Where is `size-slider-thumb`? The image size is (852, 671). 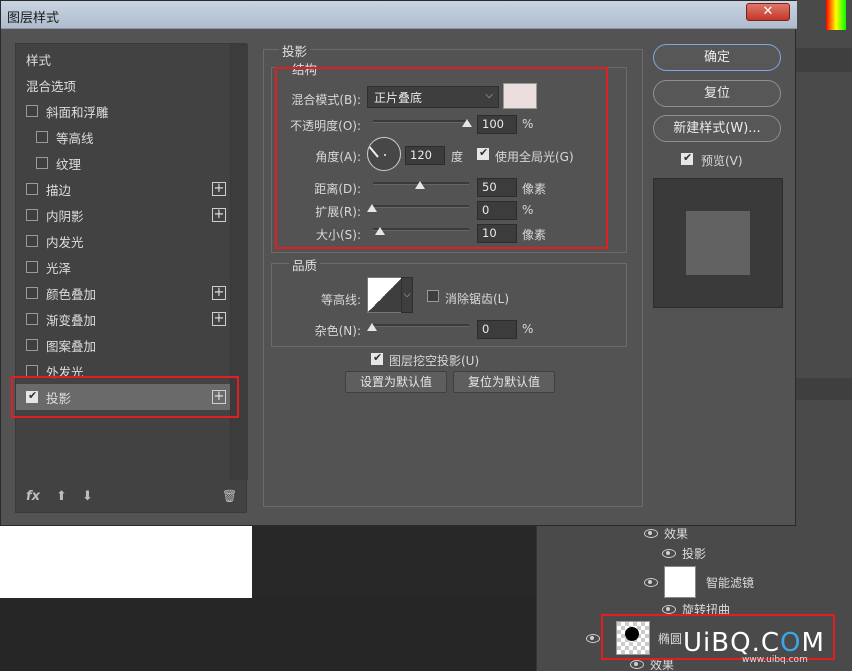 size-slider-thumb is located at coordinates (380, 231).